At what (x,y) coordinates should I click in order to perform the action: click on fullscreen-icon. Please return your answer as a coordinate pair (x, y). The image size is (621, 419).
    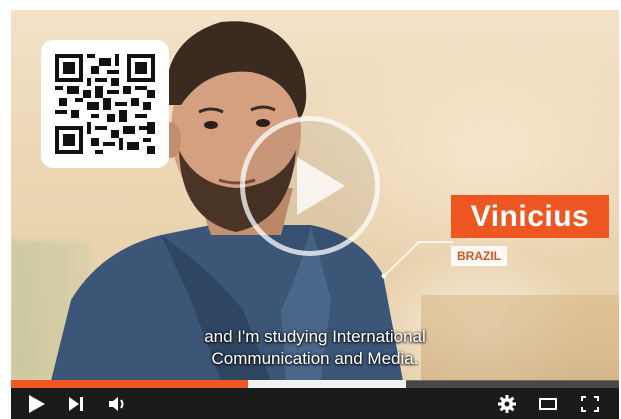
    Looking at the image, I should click on (590, 403).